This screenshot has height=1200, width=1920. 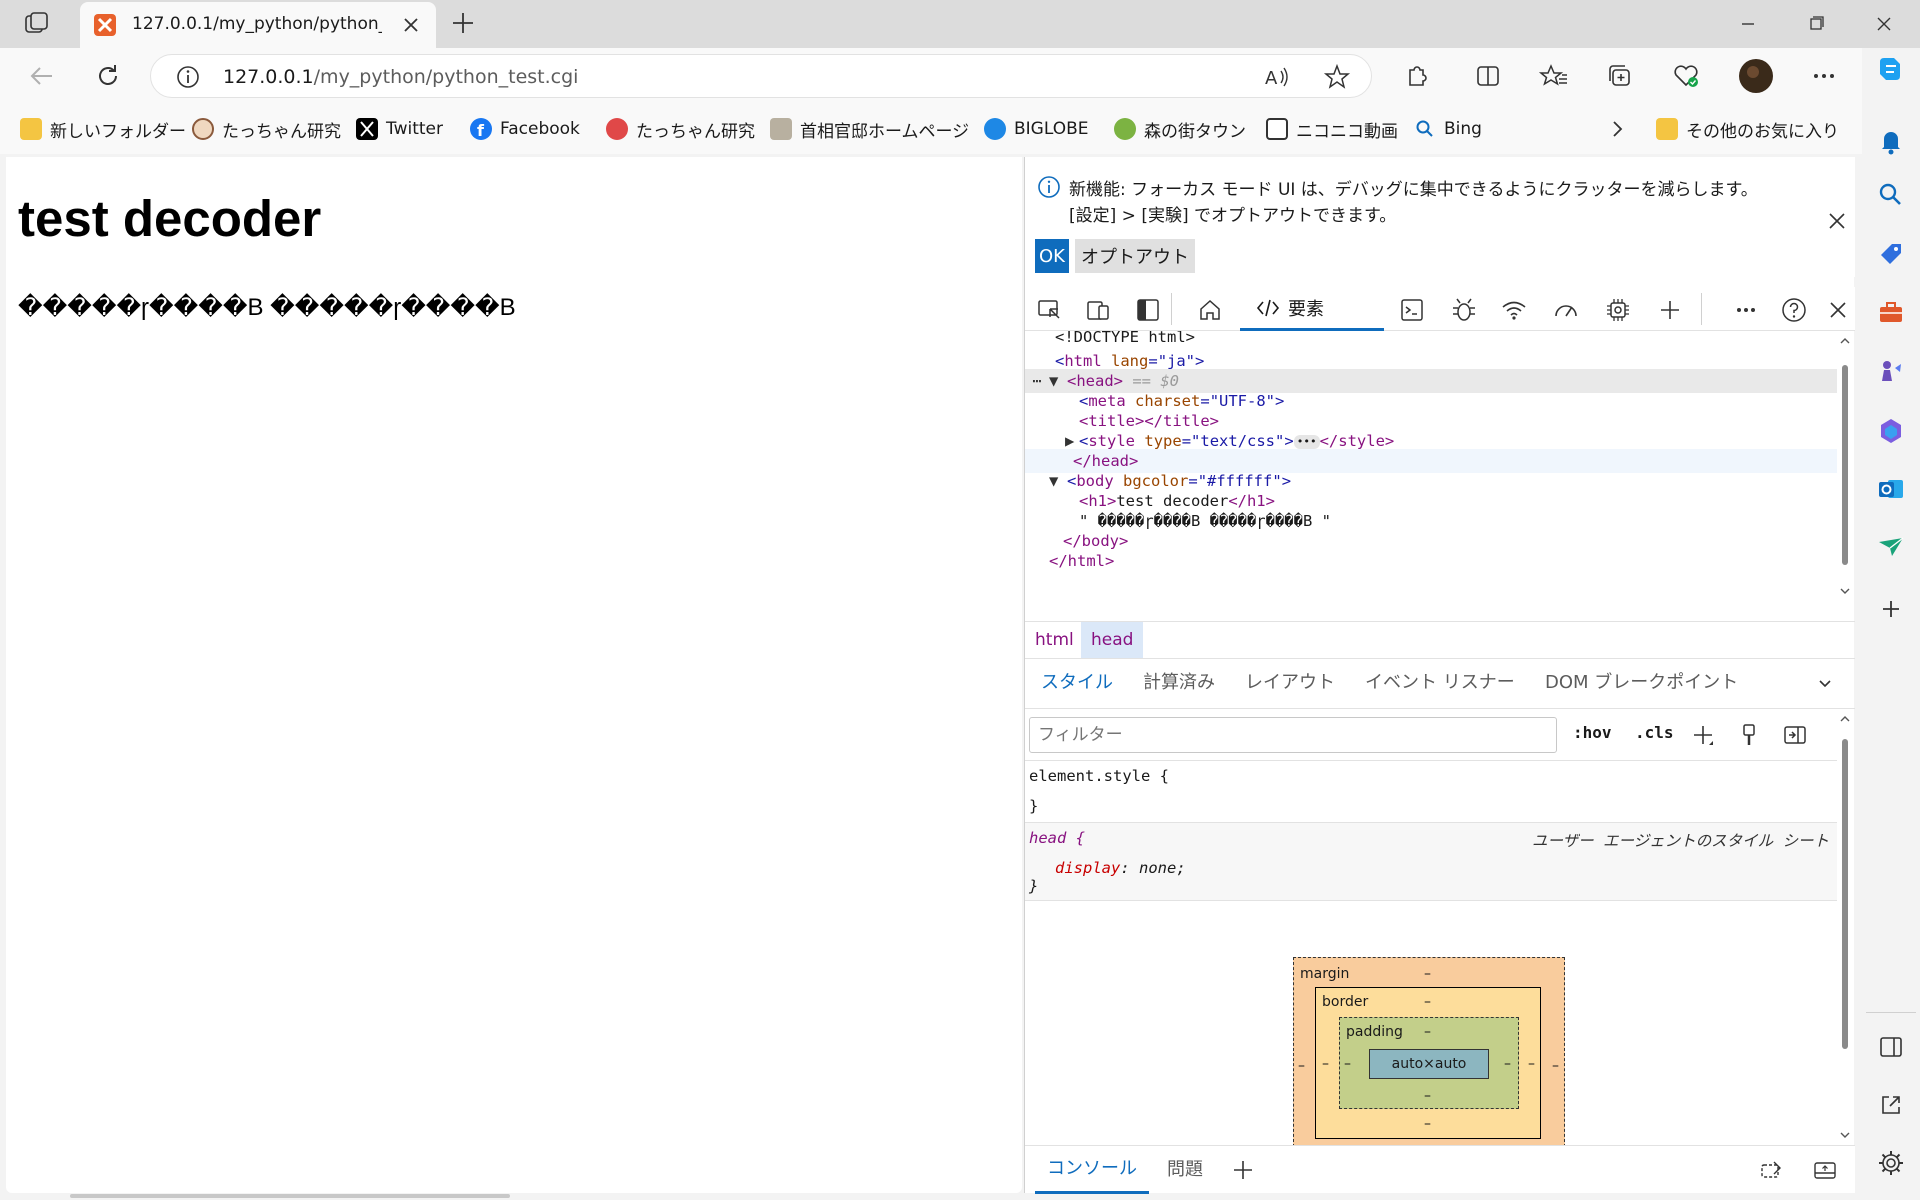 What do you see at coordinates (1686, 76) in the screenshot?
I see `browser-essentials-icon` at bounding box center [1686, 76].